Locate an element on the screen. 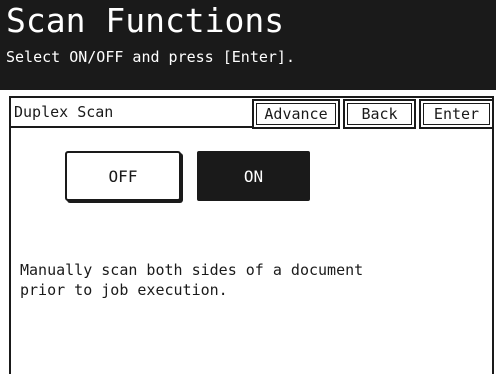 This screenshot has height=374, width=496. enter-button: Enter is located at coordinates (456, 114).